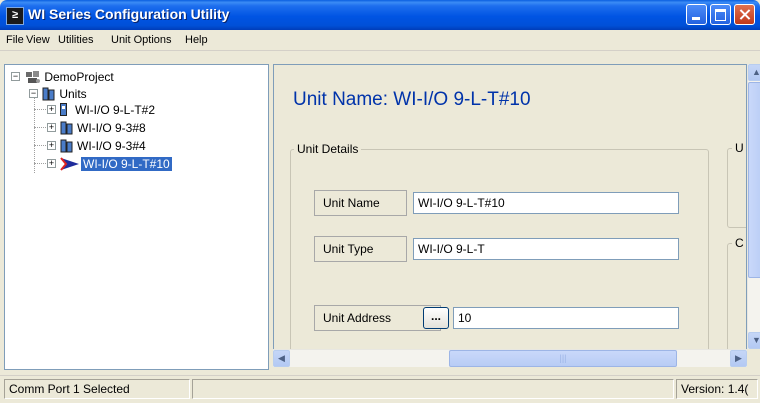 The height and width of the screenshot is (403, 760). Describe the element at coordinates (360, 249) in the screenshot. I see `unit-type-label: Unit Type` at that location.